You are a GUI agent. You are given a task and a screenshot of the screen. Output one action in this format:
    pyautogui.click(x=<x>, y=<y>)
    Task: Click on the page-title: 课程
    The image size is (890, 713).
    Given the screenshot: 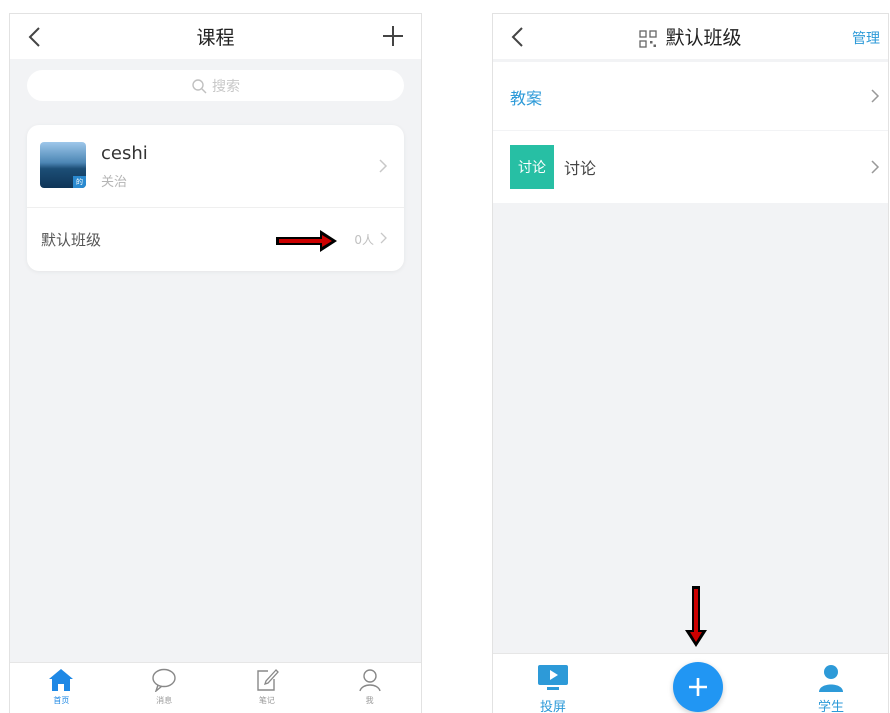 What is the action you would take?
    pyautogui.click(x=215, y=38)
    